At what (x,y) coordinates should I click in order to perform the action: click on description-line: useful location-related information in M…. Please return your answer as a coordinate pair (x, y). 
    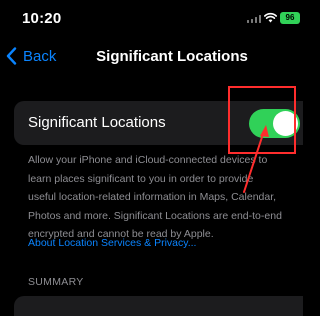
    Looking at the image, I should click on (152, 197).